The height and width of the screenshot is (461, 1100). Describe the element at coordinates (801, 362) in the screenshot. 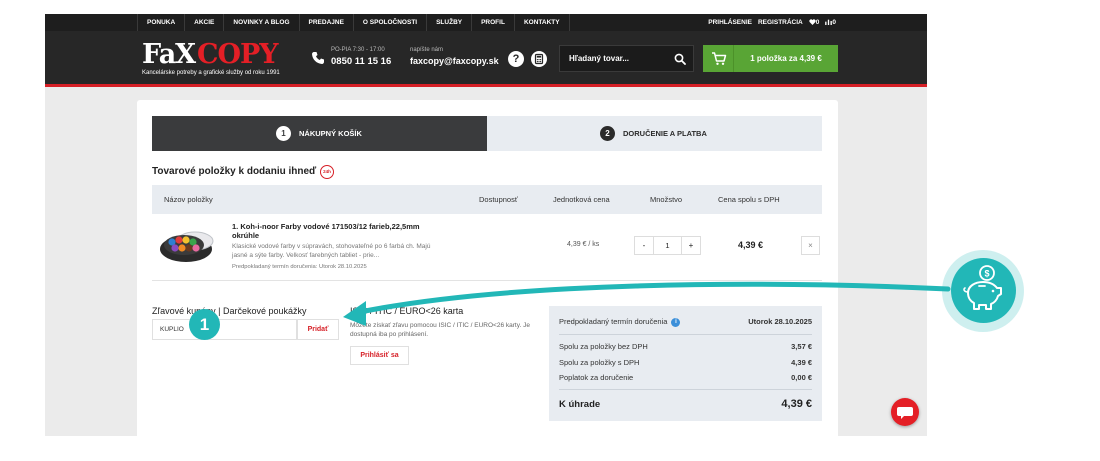

I see `summary-vat-value: 4,39 €` at that location.